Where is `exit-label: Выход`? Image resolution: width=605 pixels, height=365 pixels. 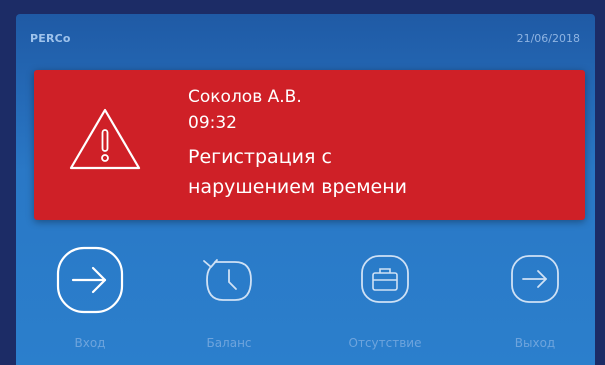
exit-label: Выход is located at coordinates (535, 343).